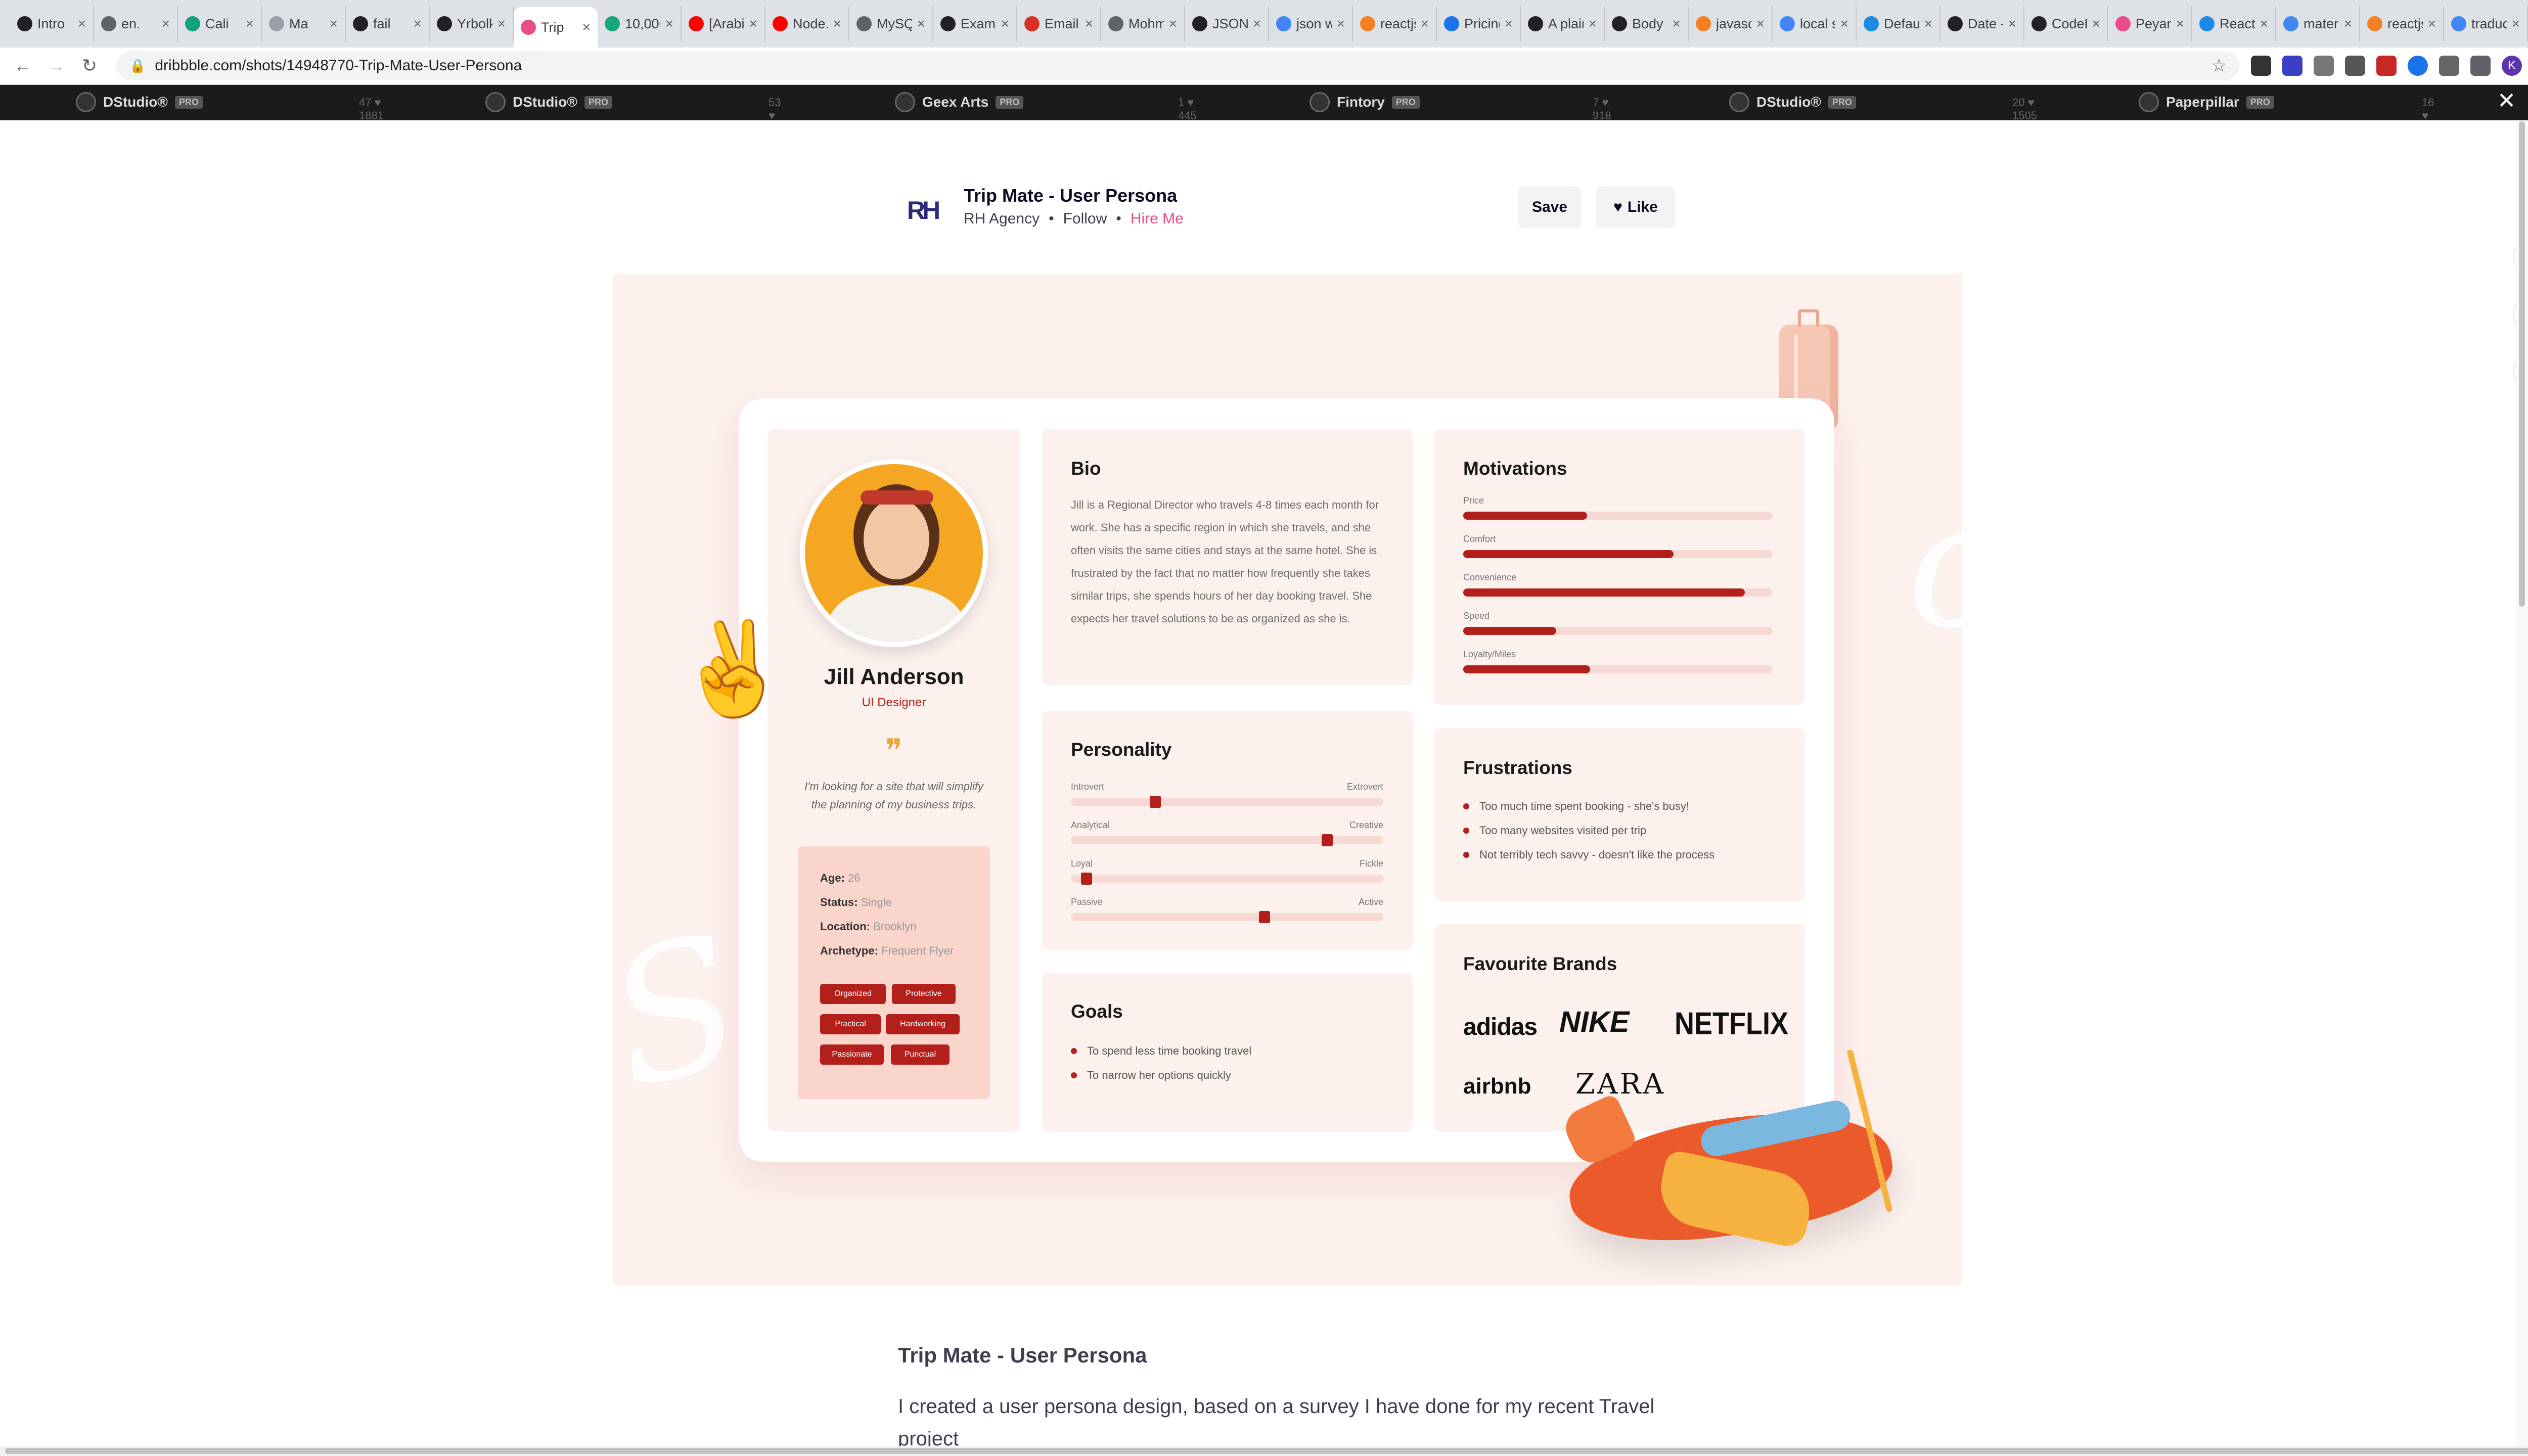 Image resolution: width=2528 pixels, height=1456 pixels. I want to click on background-shot-card: DStudio®PRO53 ♥ 984, so click(636, 113).